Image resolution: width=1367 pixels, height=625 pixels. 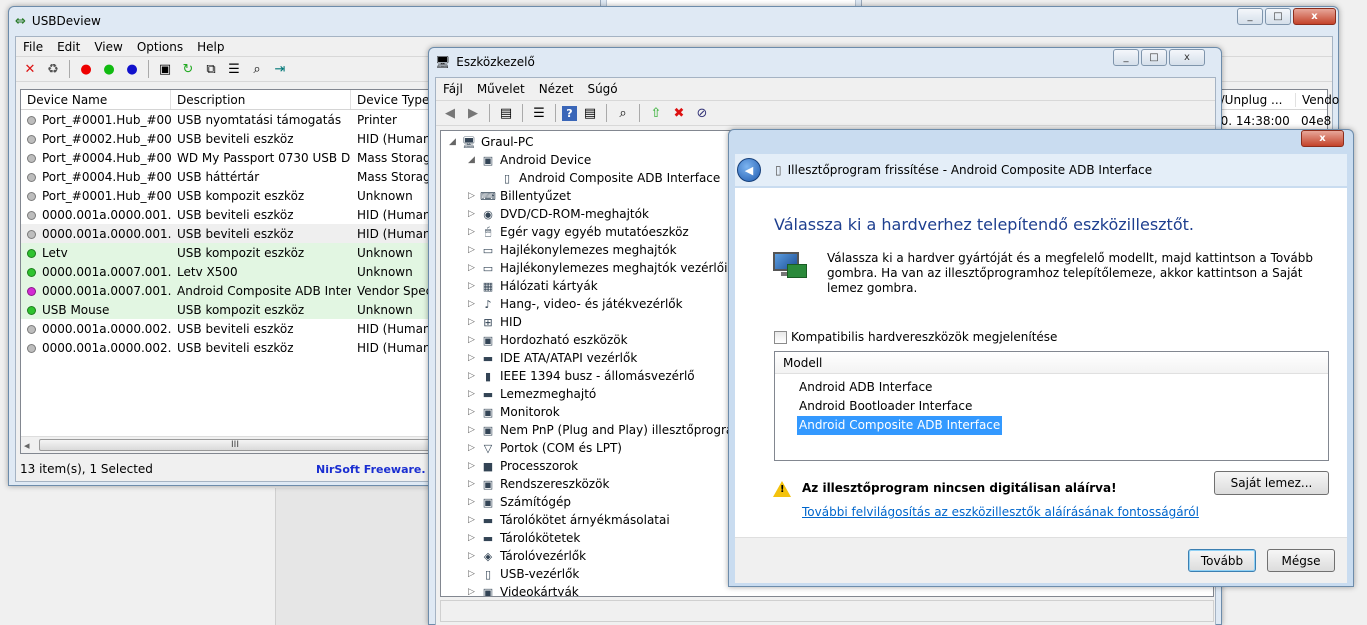 What do you see at coordinates (749, 170) in the screenshot?
I see `back-arrow-icon: ◀` at bounding box center [749, 170].